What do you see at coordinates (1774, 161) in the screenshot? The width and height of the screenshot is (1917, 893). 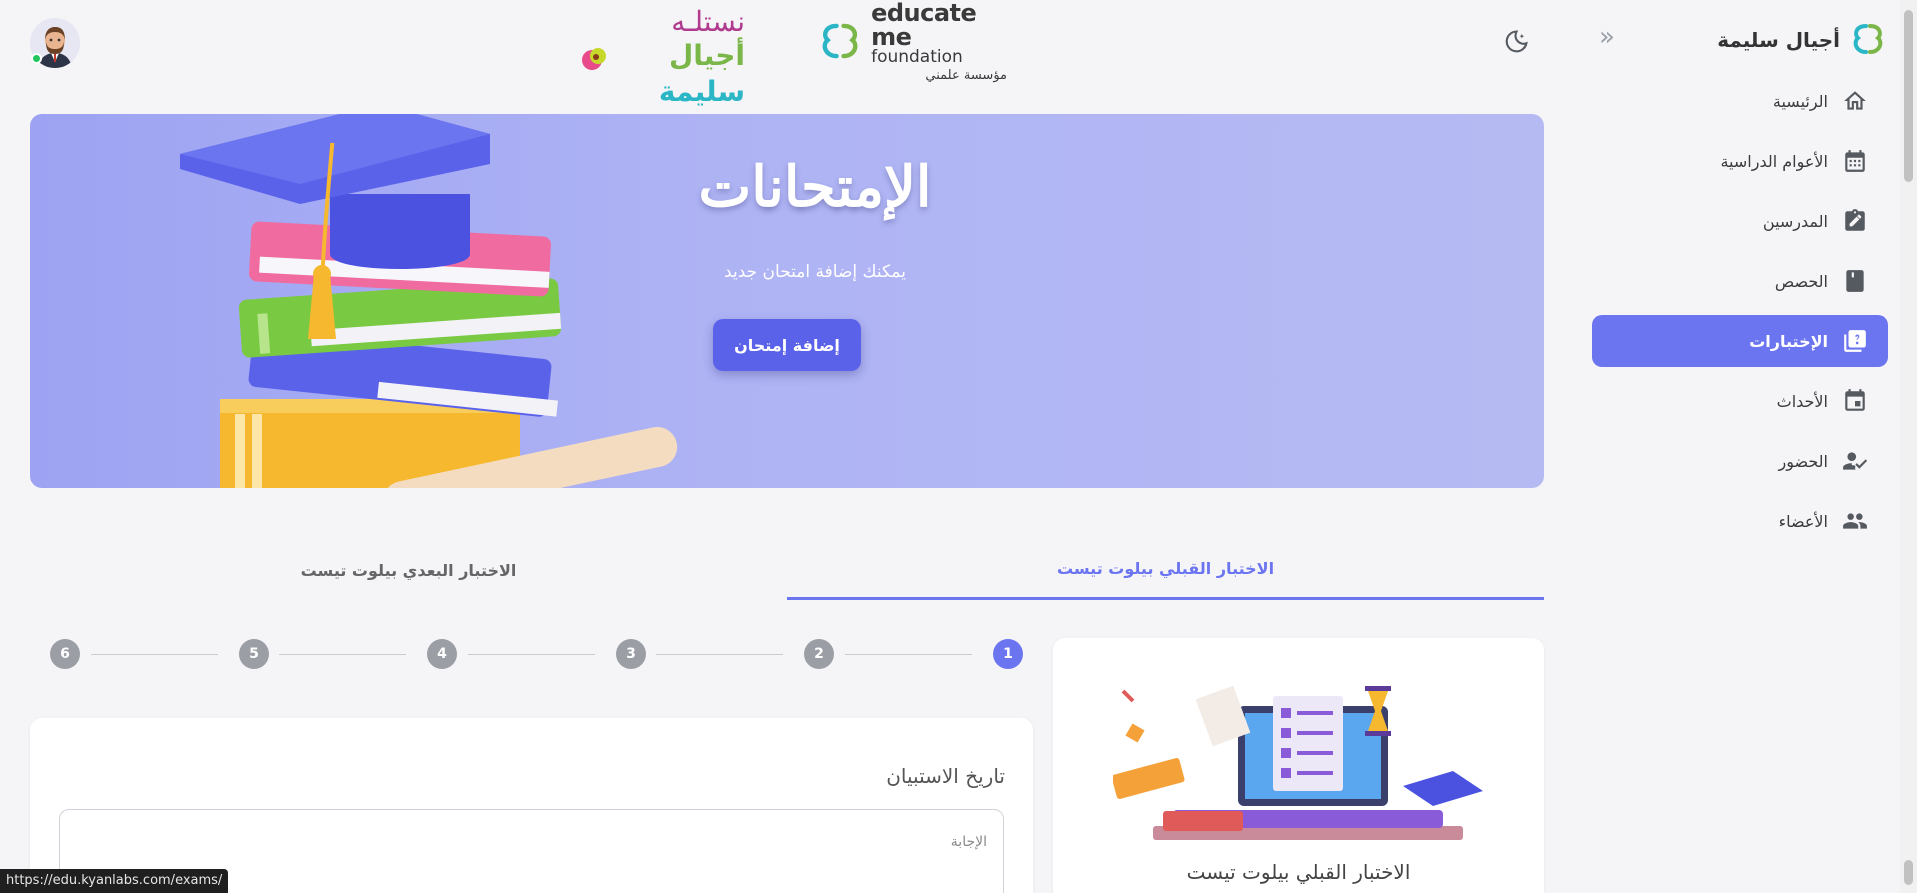 I see `sidebar-item-label: الأعوام الدراسية` at bounding box center [1774, 161].